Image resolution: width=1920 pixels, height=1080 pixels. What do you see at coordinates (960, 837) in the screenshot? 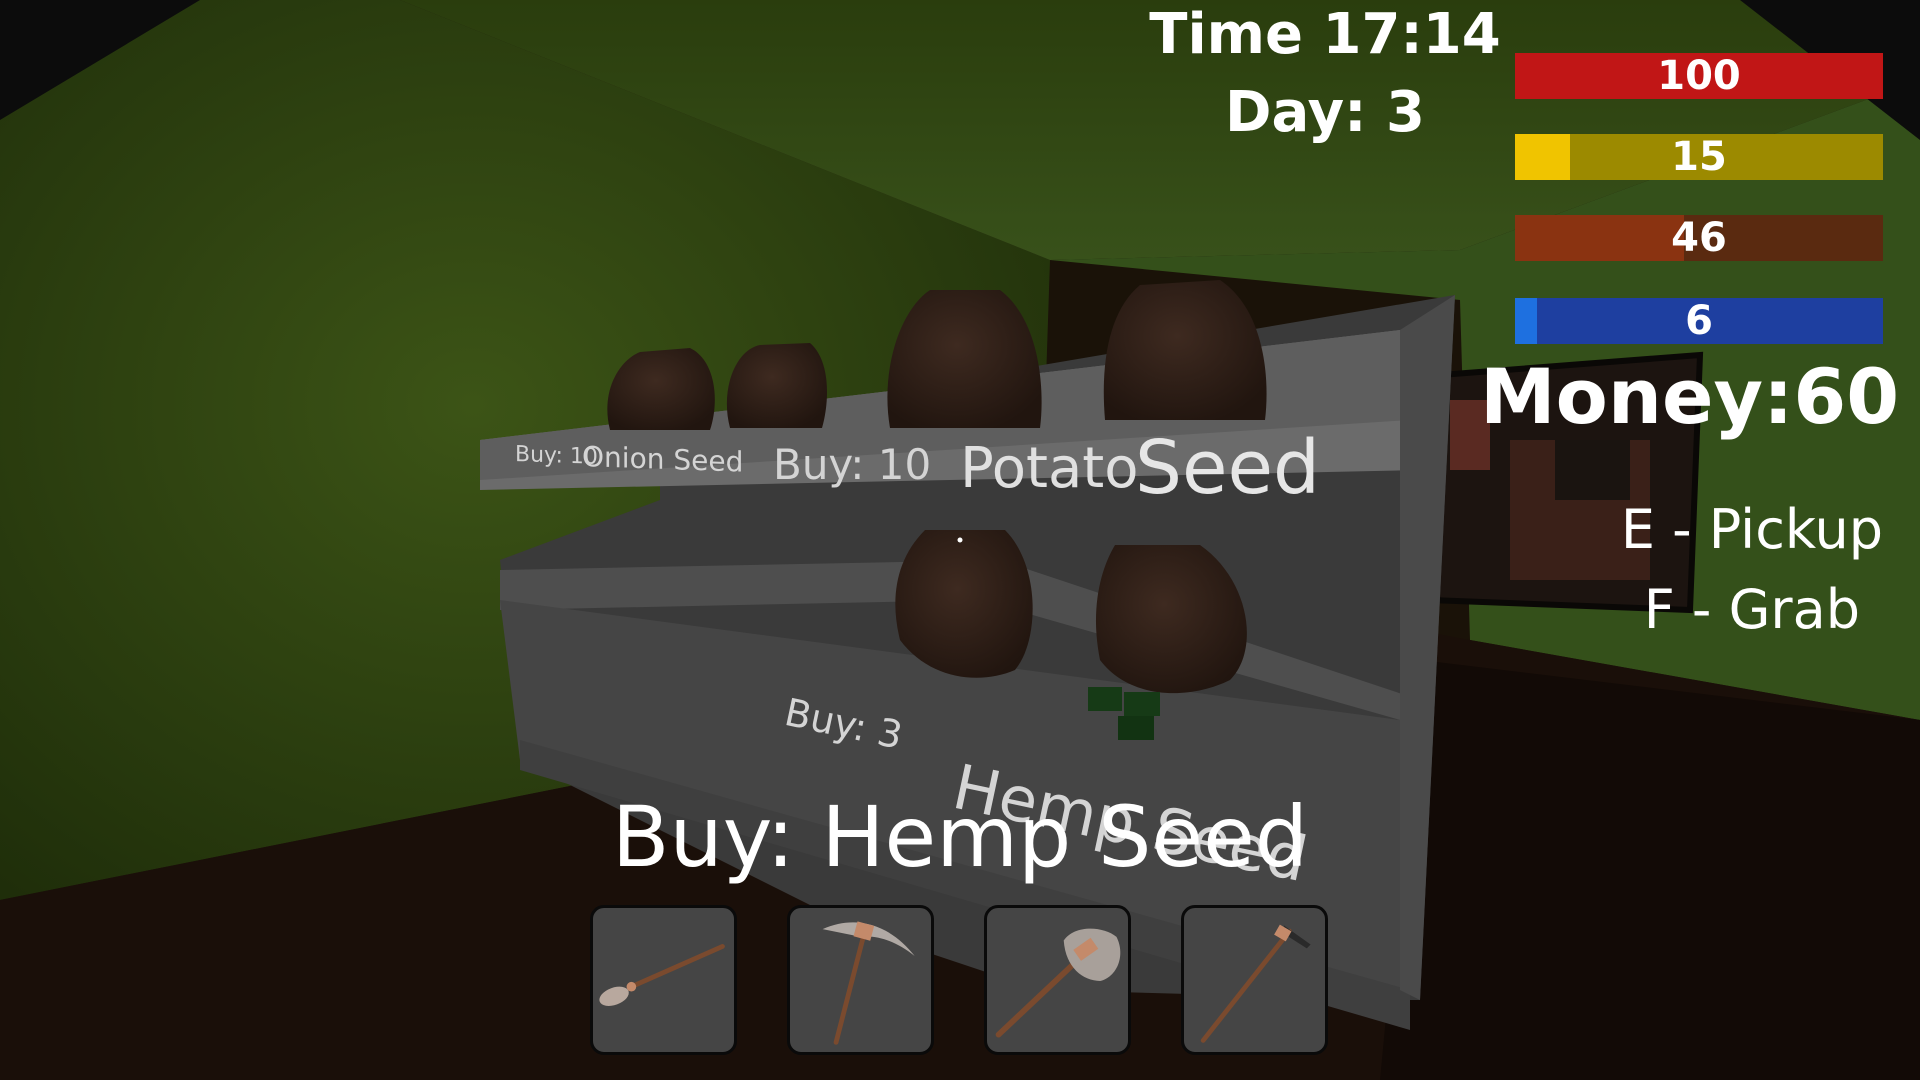
I see `buy-prompt: Buy: Hemp Seed` at bounding box center [960, 837].